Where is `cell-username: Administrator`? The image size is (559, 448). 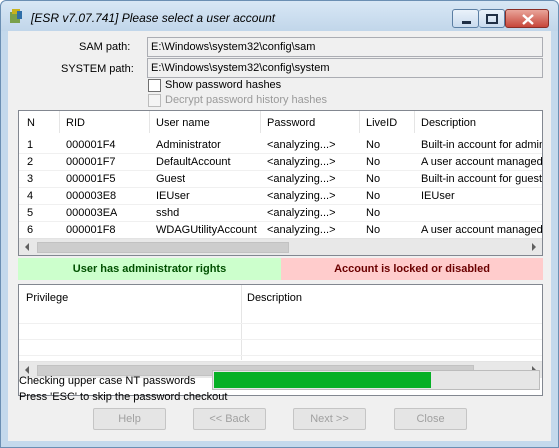
cell-username: Administrator is located at coordinates (188, 145).